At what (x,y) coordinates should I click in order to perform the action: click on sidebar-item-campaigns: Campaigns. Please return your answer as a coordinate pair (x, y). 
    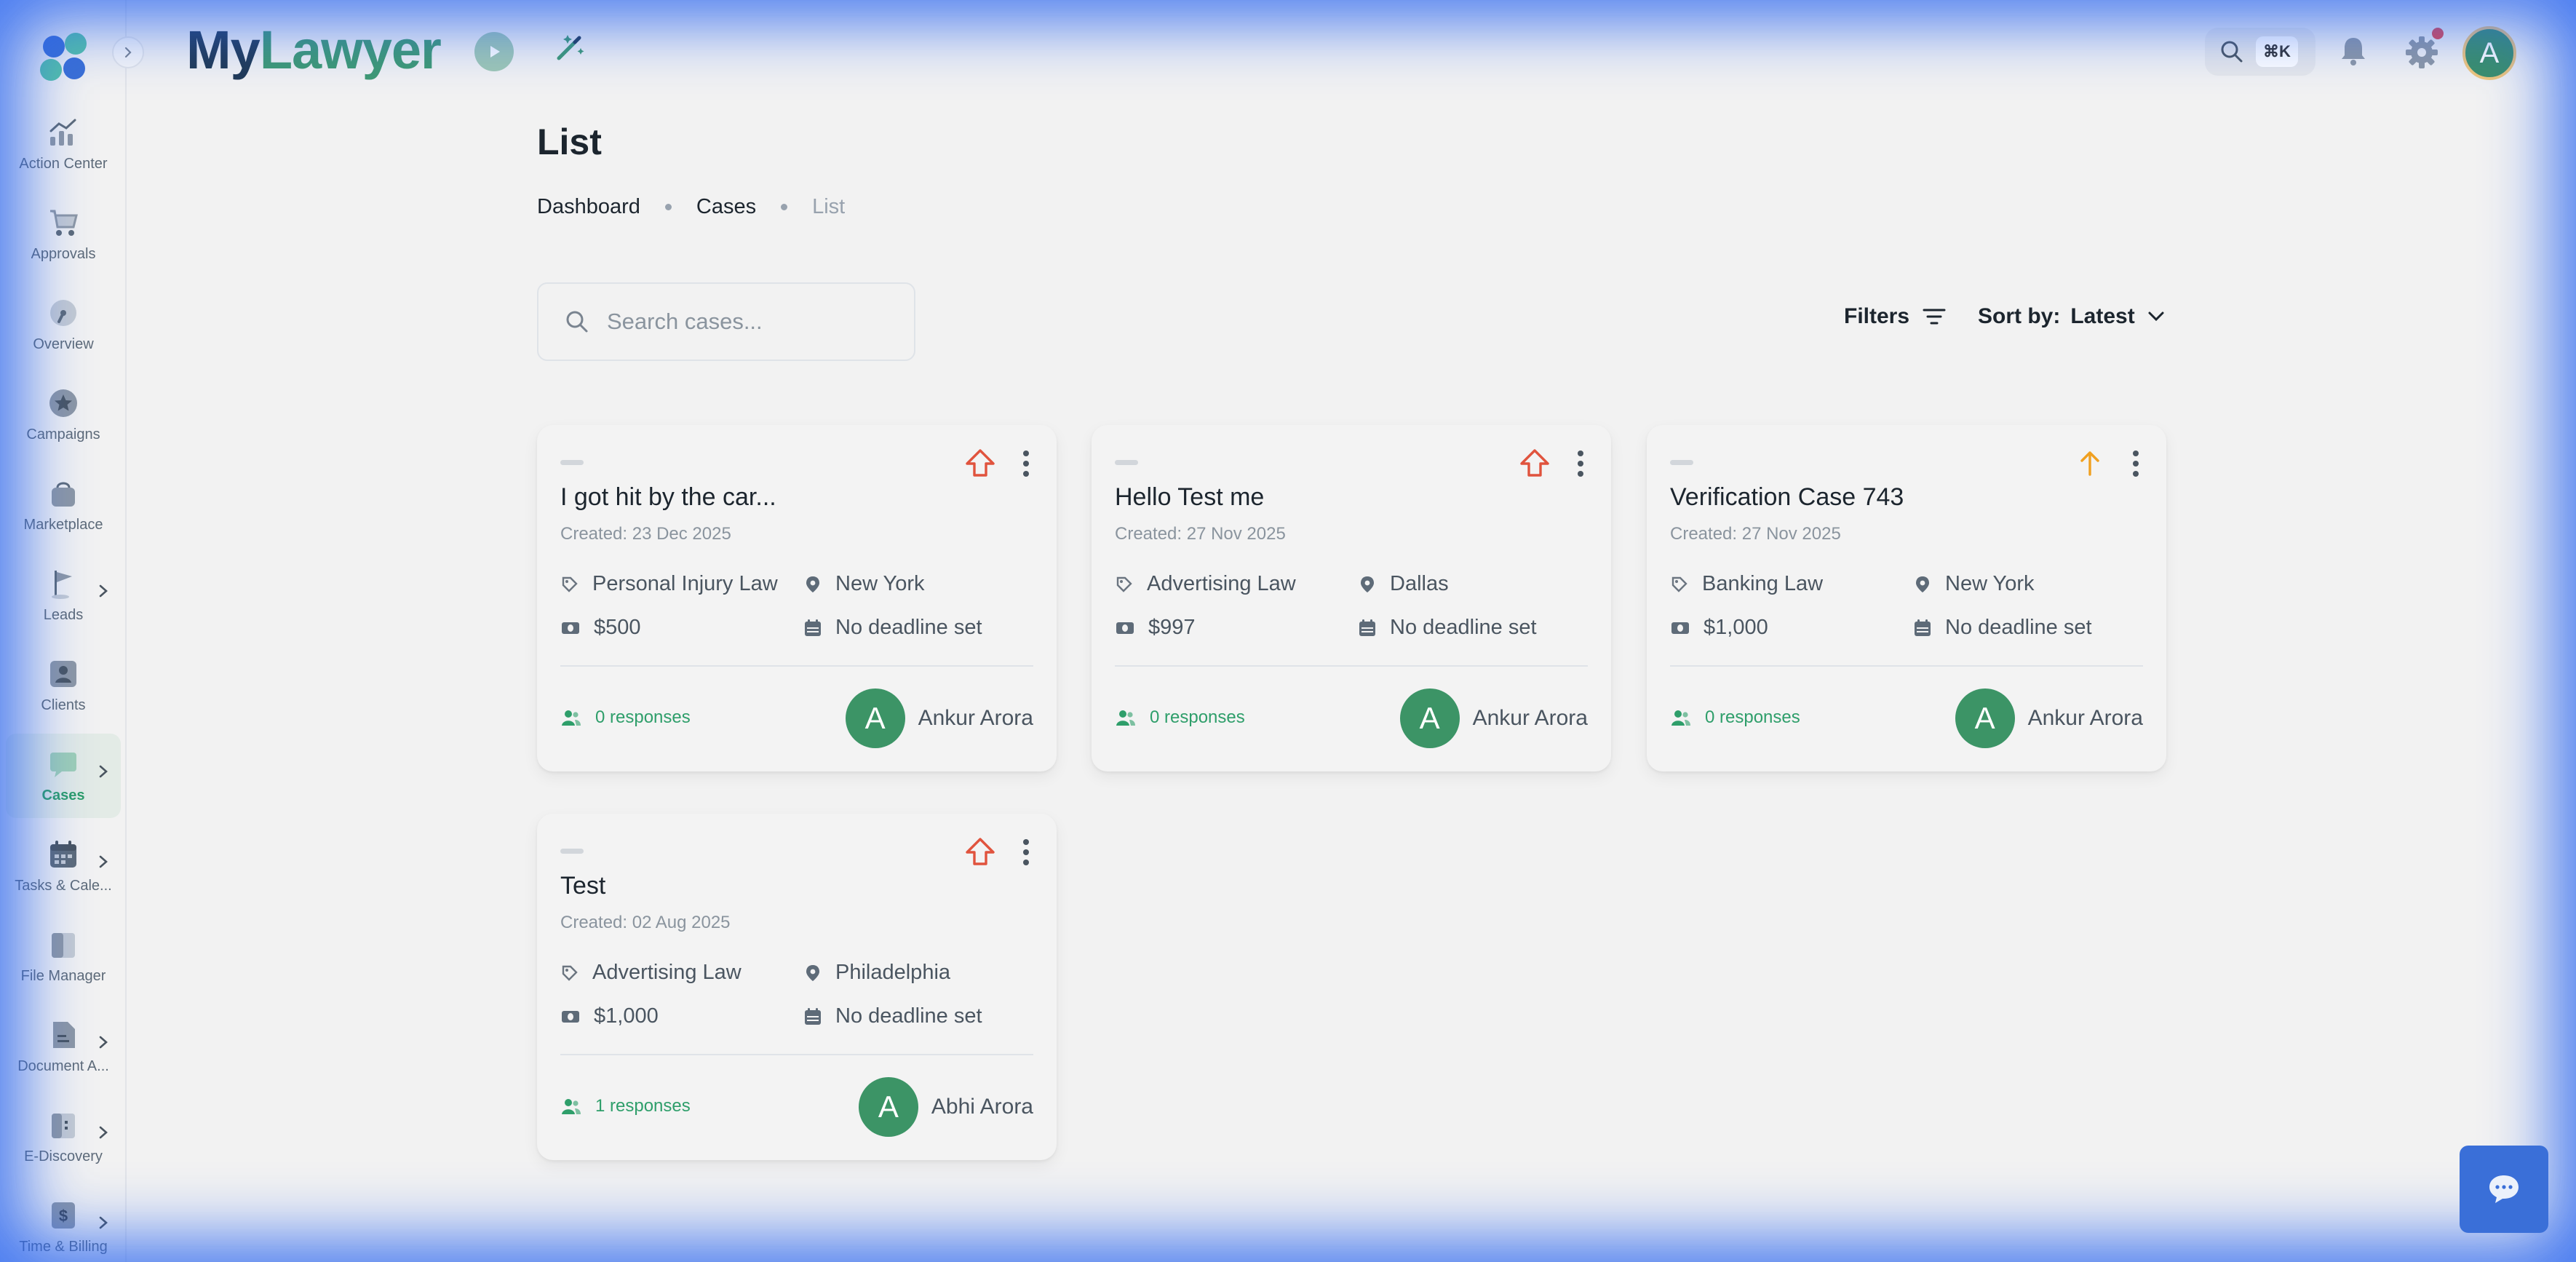
    Looking at the image, I should click on (63, 415).